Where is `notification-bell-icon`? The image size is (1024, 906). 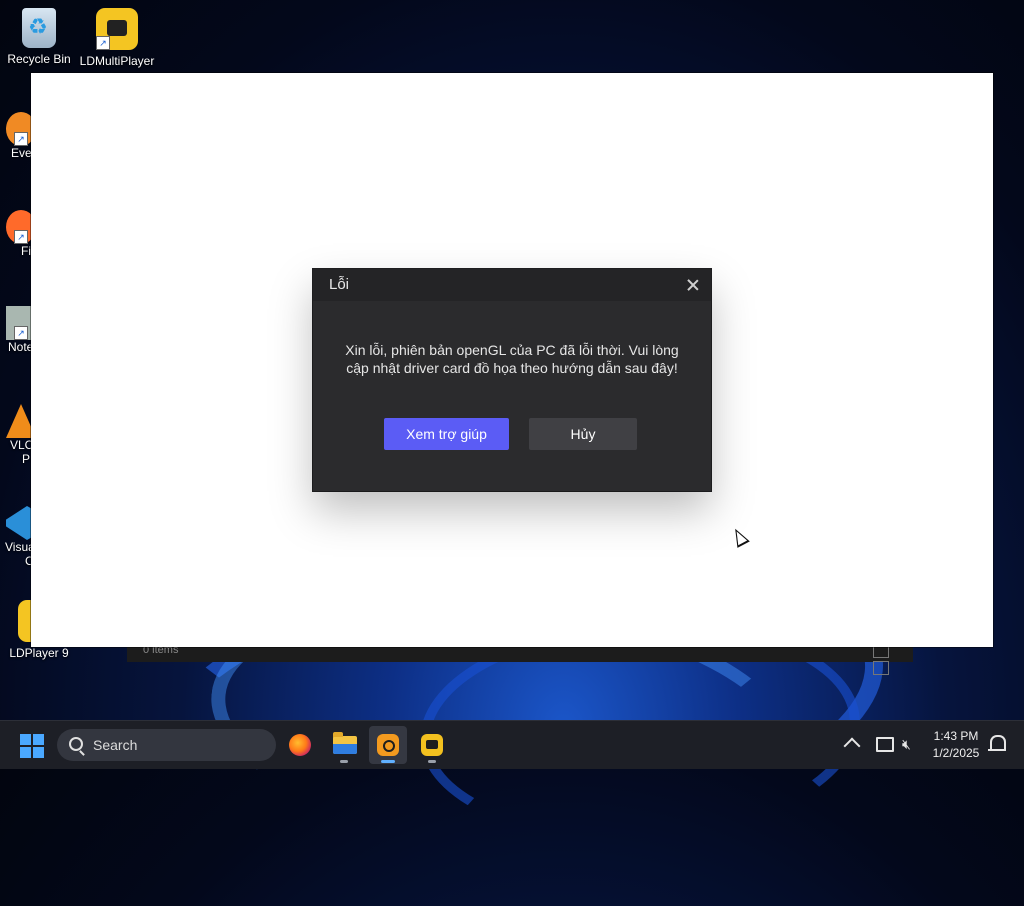
notification-bell-icon is located at coordinates (997, 743).